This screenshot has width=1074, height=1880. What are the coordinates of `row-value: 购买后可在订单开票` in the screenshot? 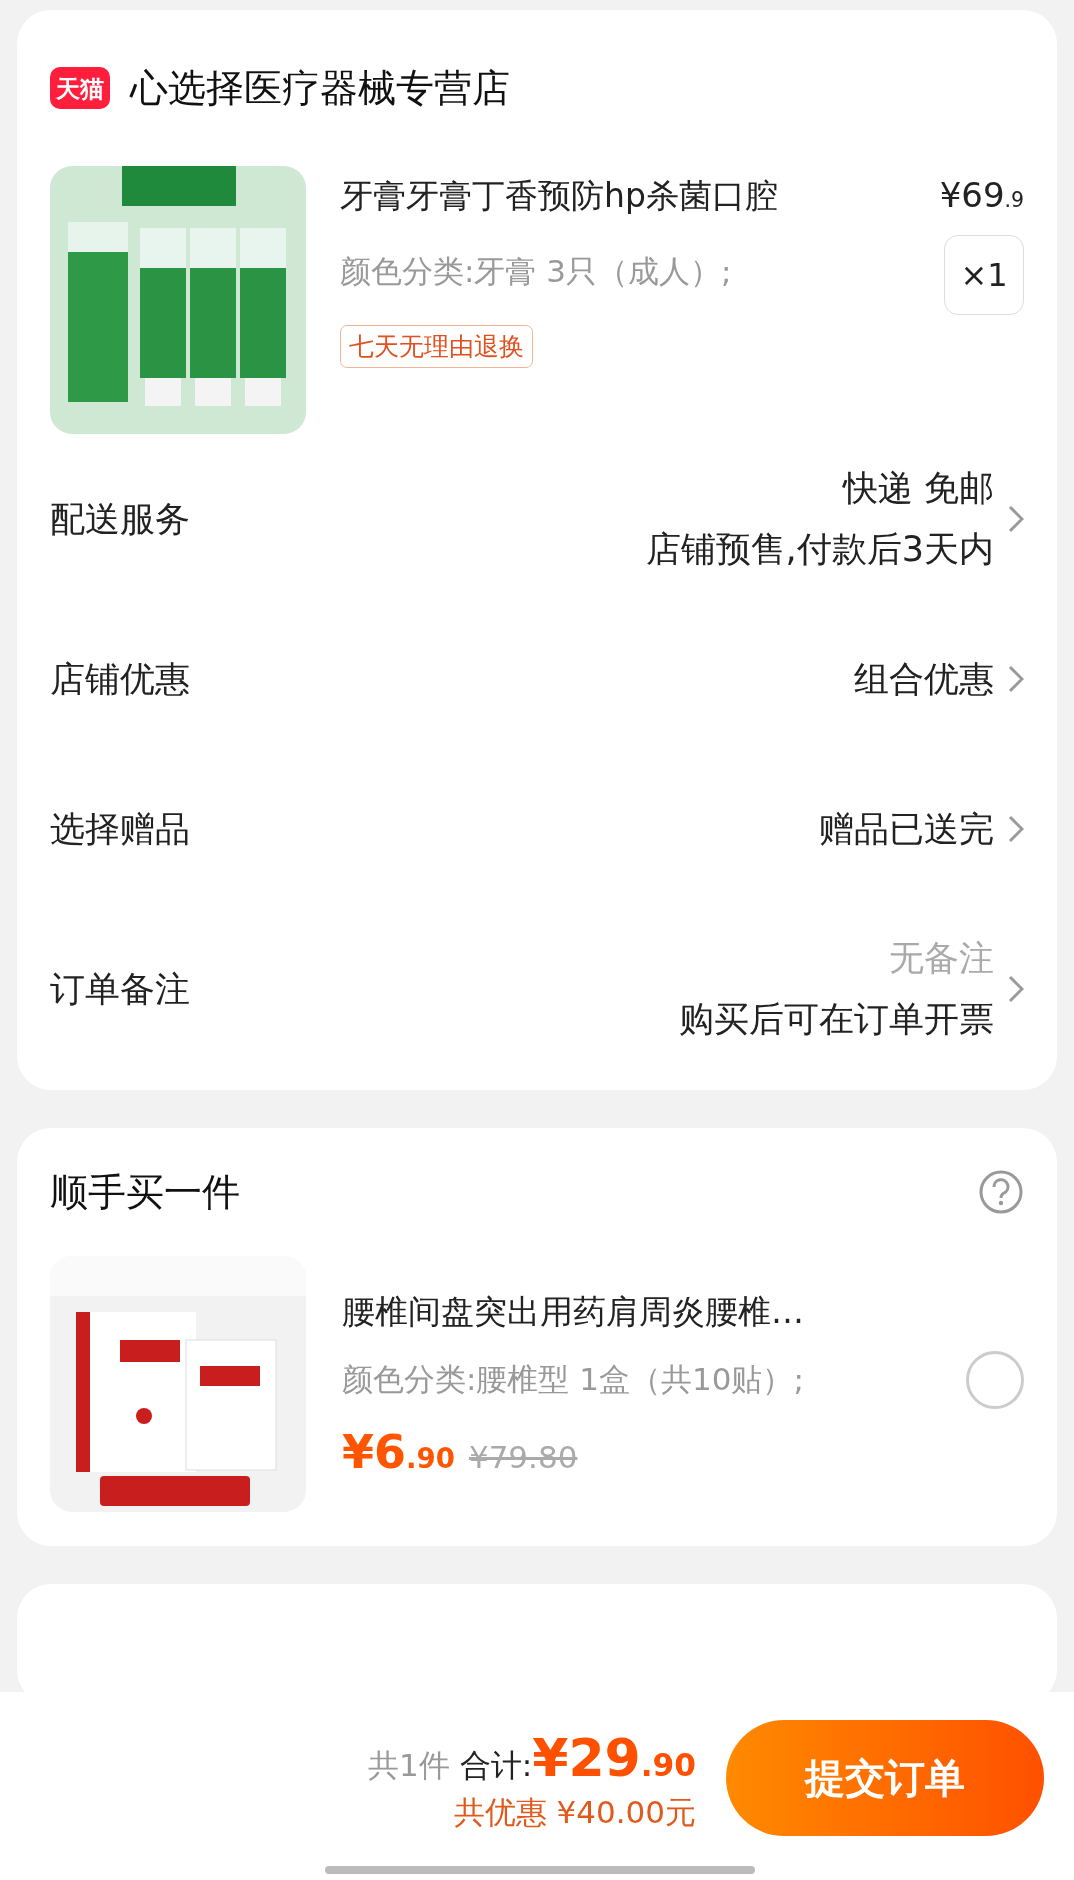 It's located at (836, 1019).